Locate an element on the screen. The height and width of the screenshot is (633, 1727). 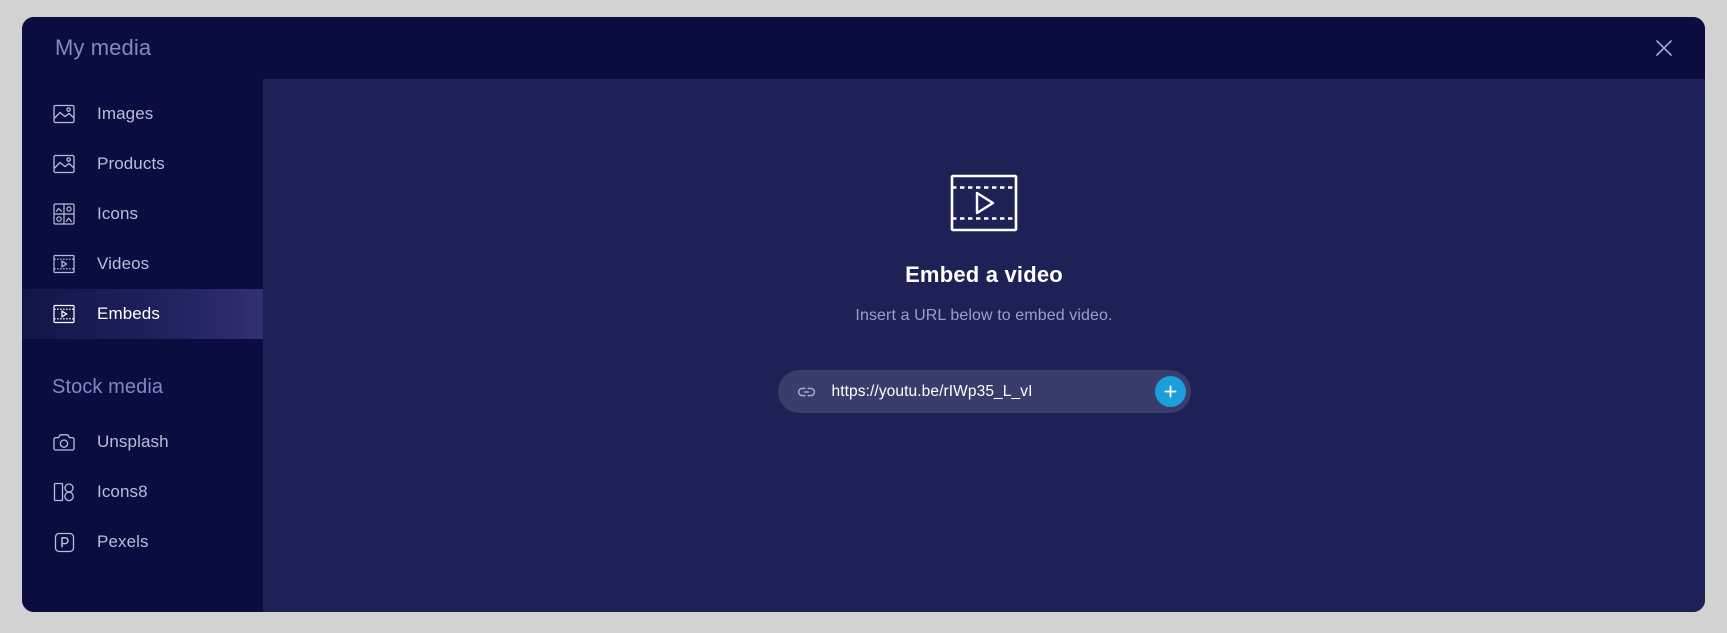
sidebar-item-label: Unsplash is located at coordinates (133, 441).